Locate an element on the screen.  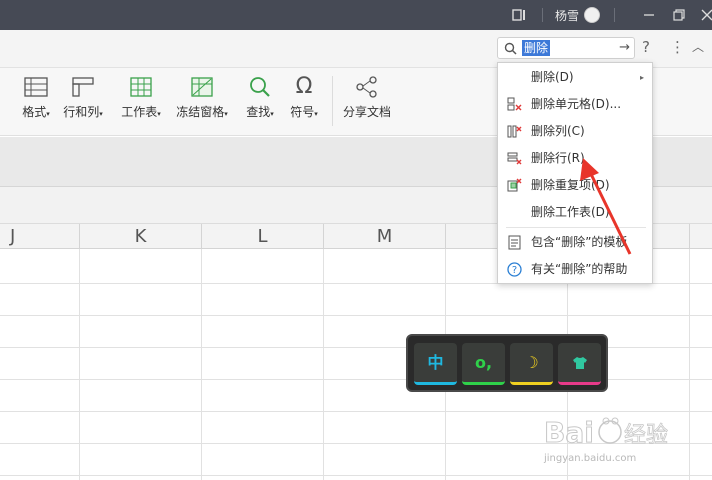
menu-item-label: 删除列(C) is located at coordinates (558, 131).